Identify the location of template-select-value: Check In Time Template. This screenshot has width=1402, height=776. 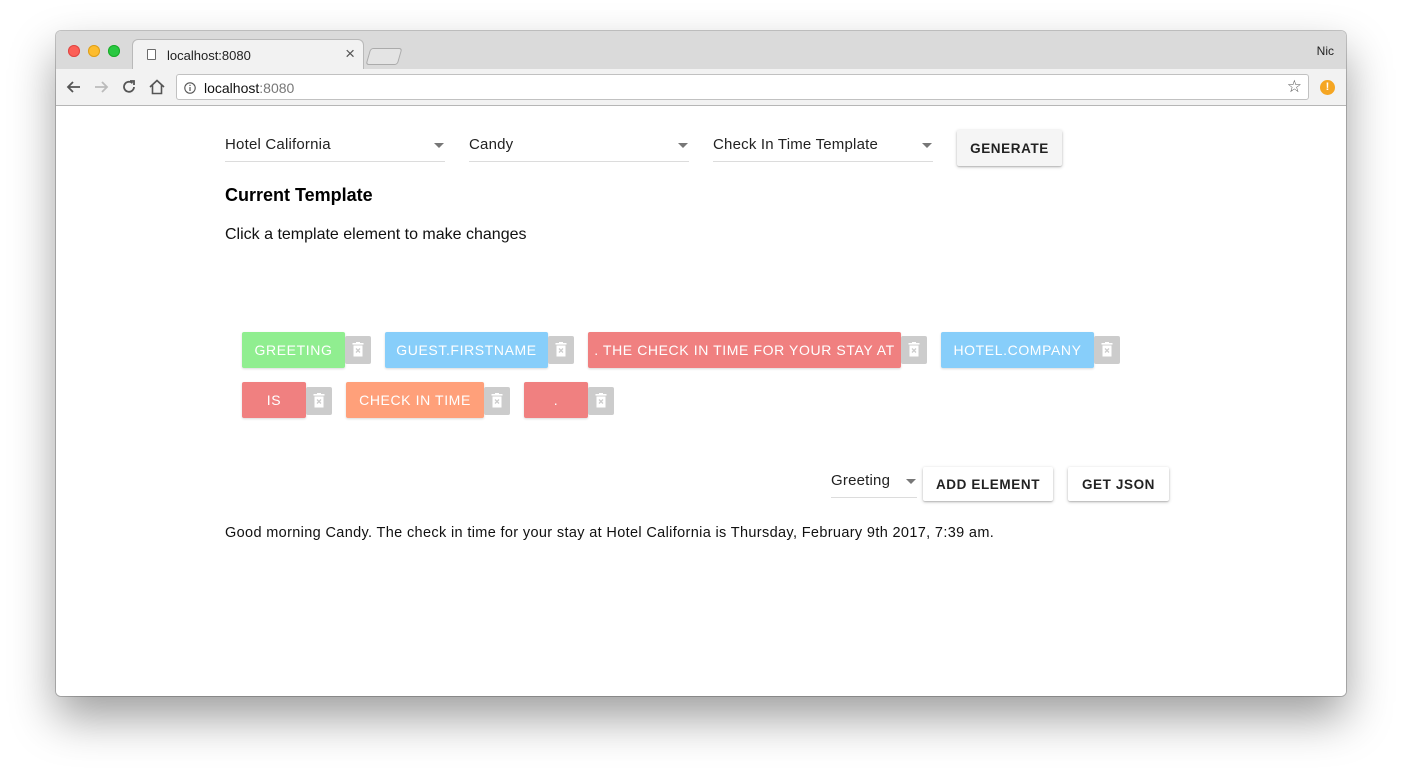
(796, 144).